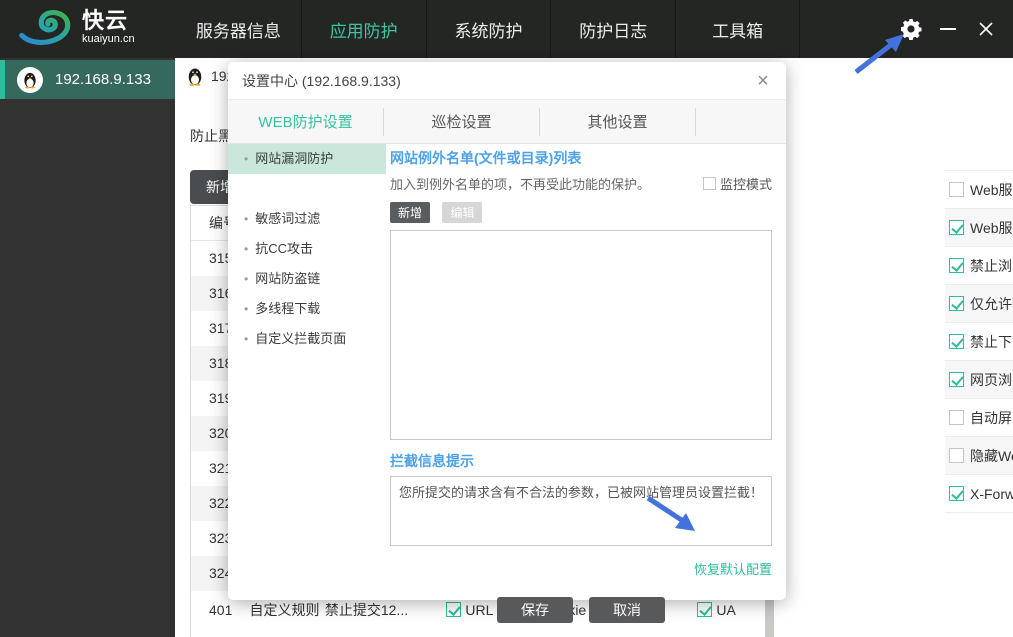 The height and width of the screenshot is (637, 1013). I want to click on exception-list-hint: 加入到例外名单的项，不再受此功能的保护。, so click(520, 184).